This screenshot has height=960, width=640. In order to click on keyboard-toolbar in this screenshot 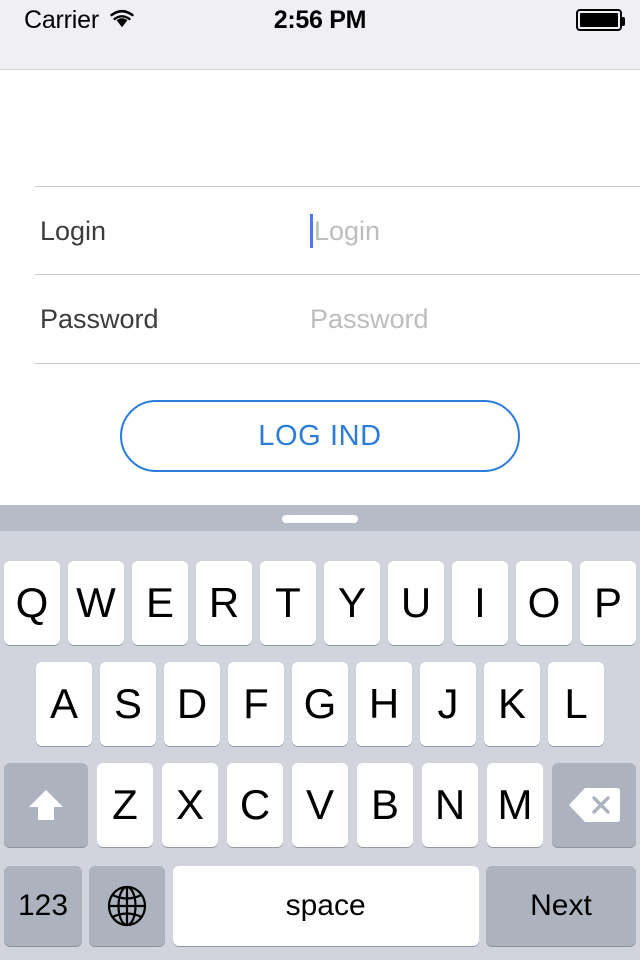, I will do `click(320, 518)`.